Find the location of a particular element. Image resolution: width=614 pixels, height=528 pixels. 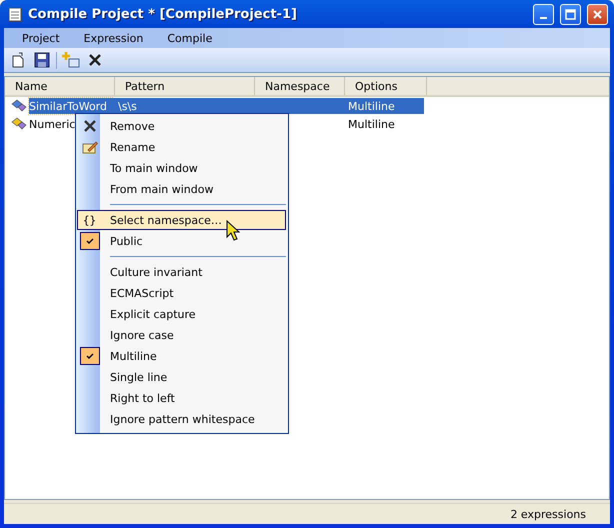

table-cell: SimilarToWord is located at coordinates (70, 106).